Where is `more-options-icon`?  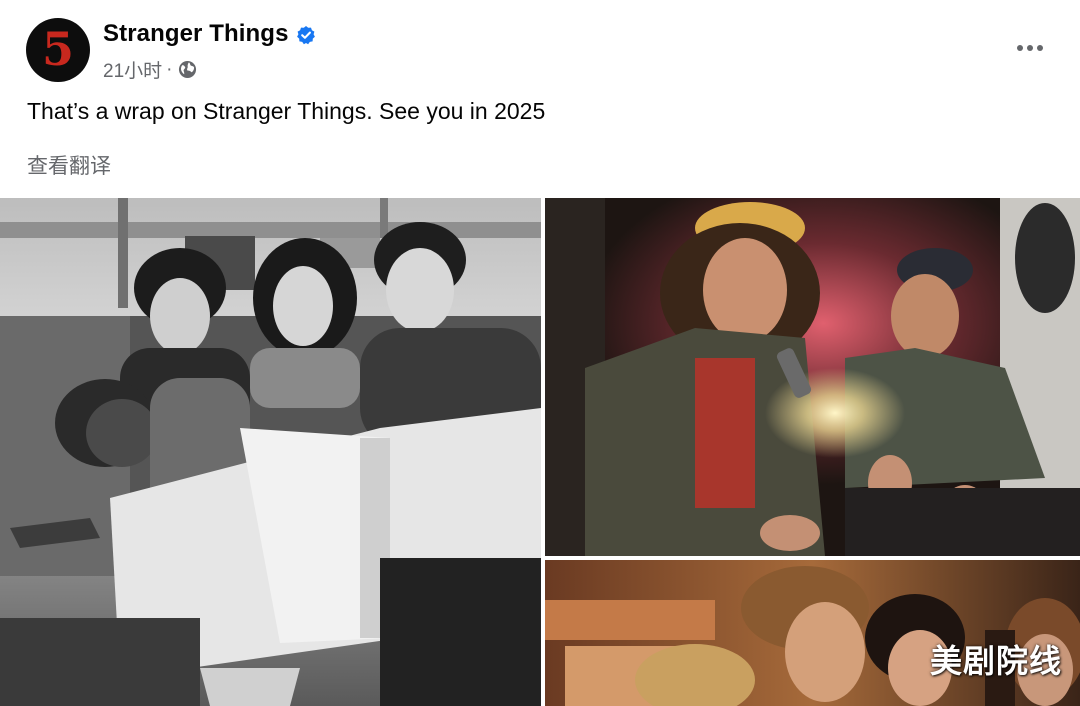 more-options-icon is located at coordinates (1030, 48).